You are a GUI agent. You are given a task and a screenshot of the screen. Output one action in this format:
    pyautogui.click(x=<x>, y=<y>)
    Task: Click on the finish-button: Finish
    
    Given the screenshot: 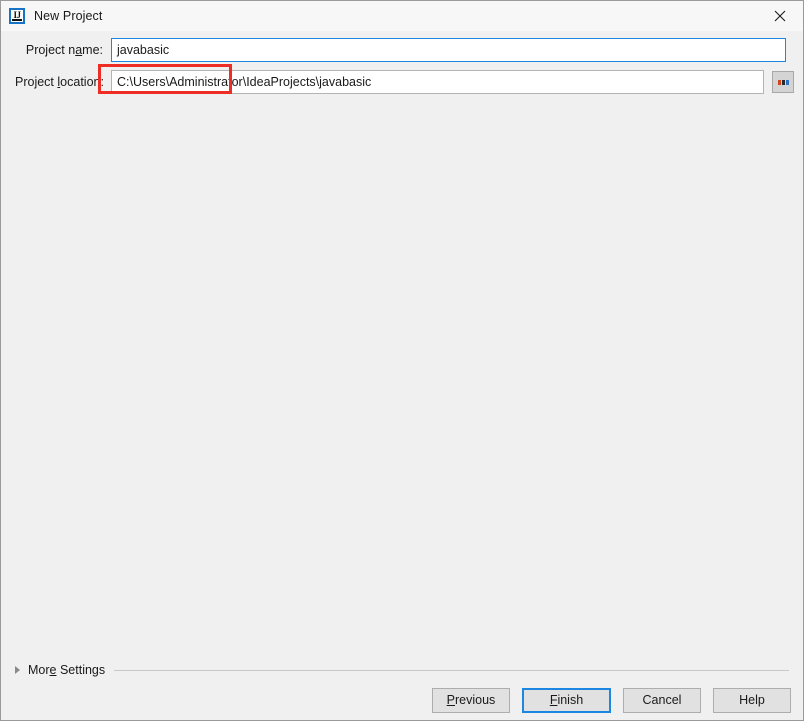 What is the action you would take?
    pyautogui.click(x=566, y=700)
    